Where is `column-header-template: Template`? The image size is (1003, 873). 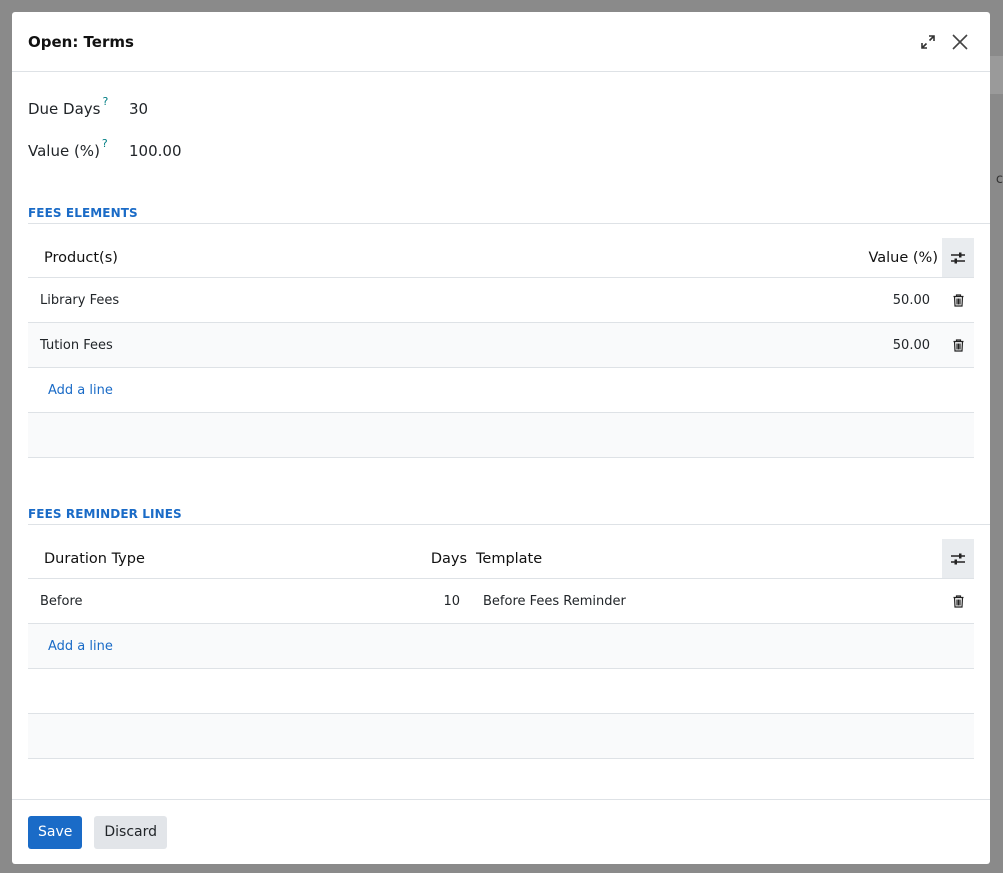 column-header-template: Template is located at coordinates (704, 559).